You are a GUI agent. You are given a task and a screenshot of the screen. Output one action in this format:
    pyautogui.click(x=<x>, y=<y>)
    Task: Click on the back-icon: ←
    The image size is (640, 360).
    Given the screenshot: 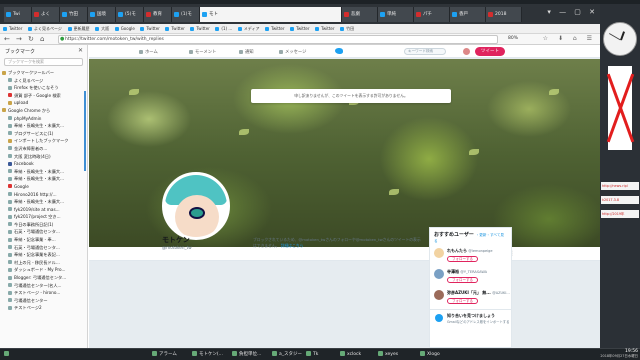 What is the action you would take?
    pyautogui.click(x=7, y=39)
    